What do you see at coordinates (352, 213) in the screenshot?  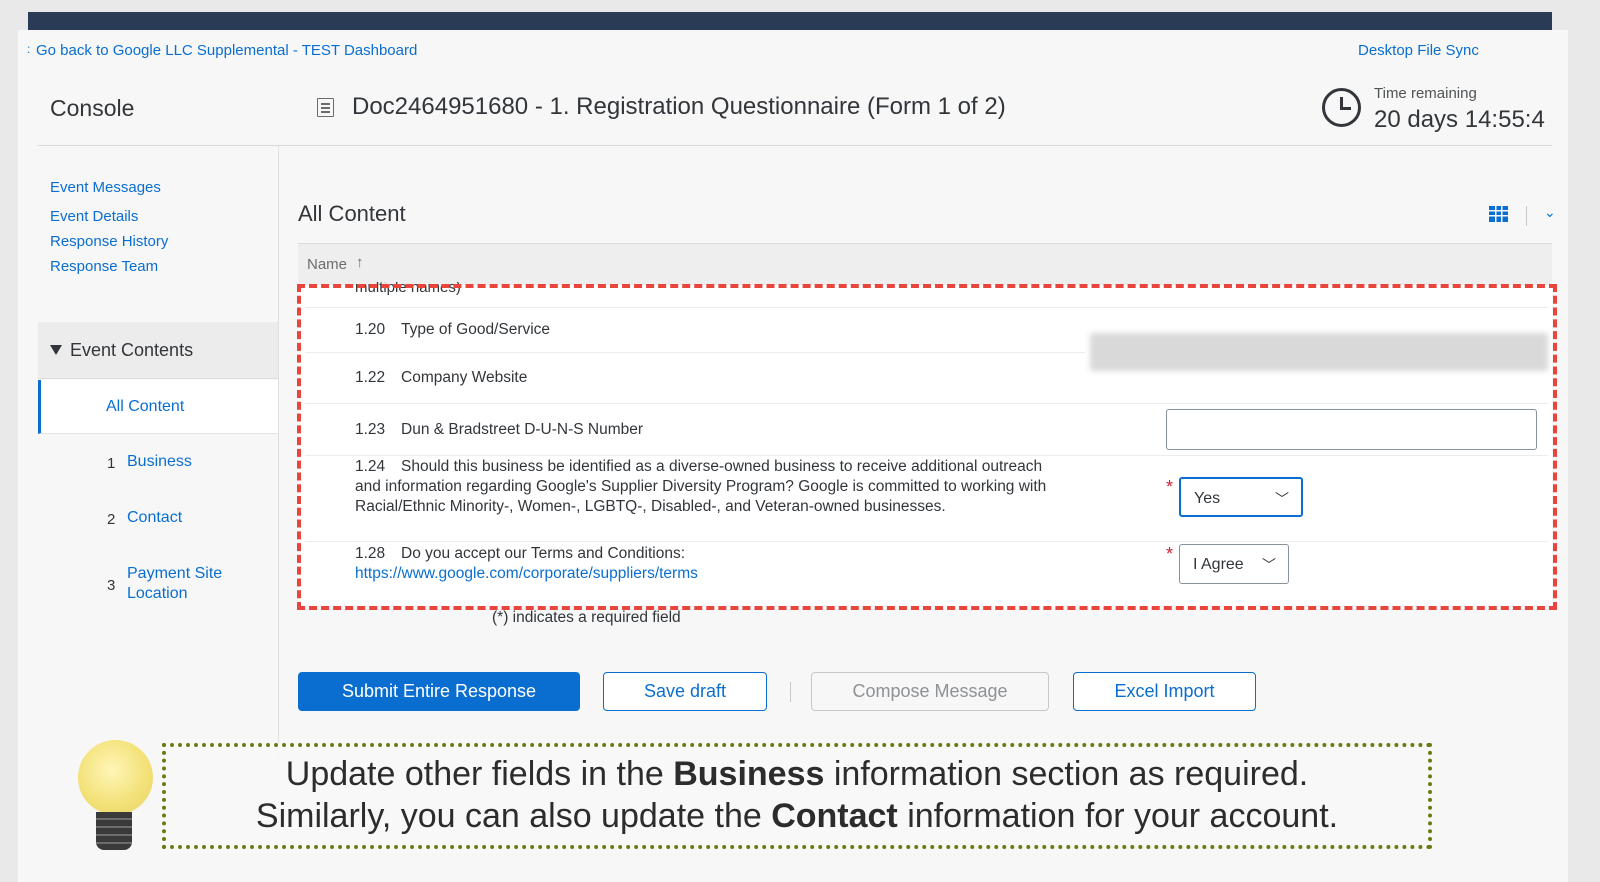 I see `section-title: All Content` at bounding box center [352, 213].